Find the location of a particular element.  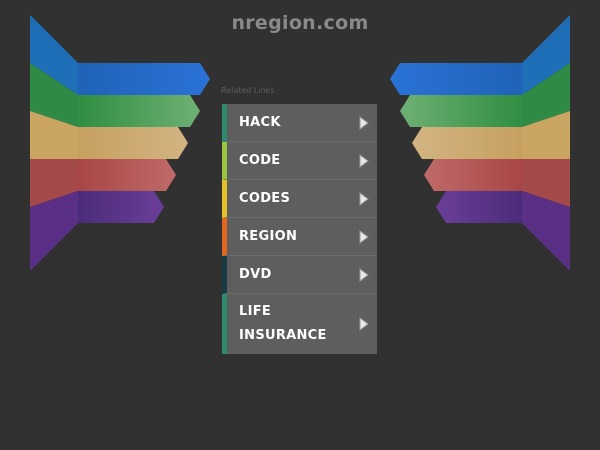

link-codes: CODES is located at coordinates (299, 199).